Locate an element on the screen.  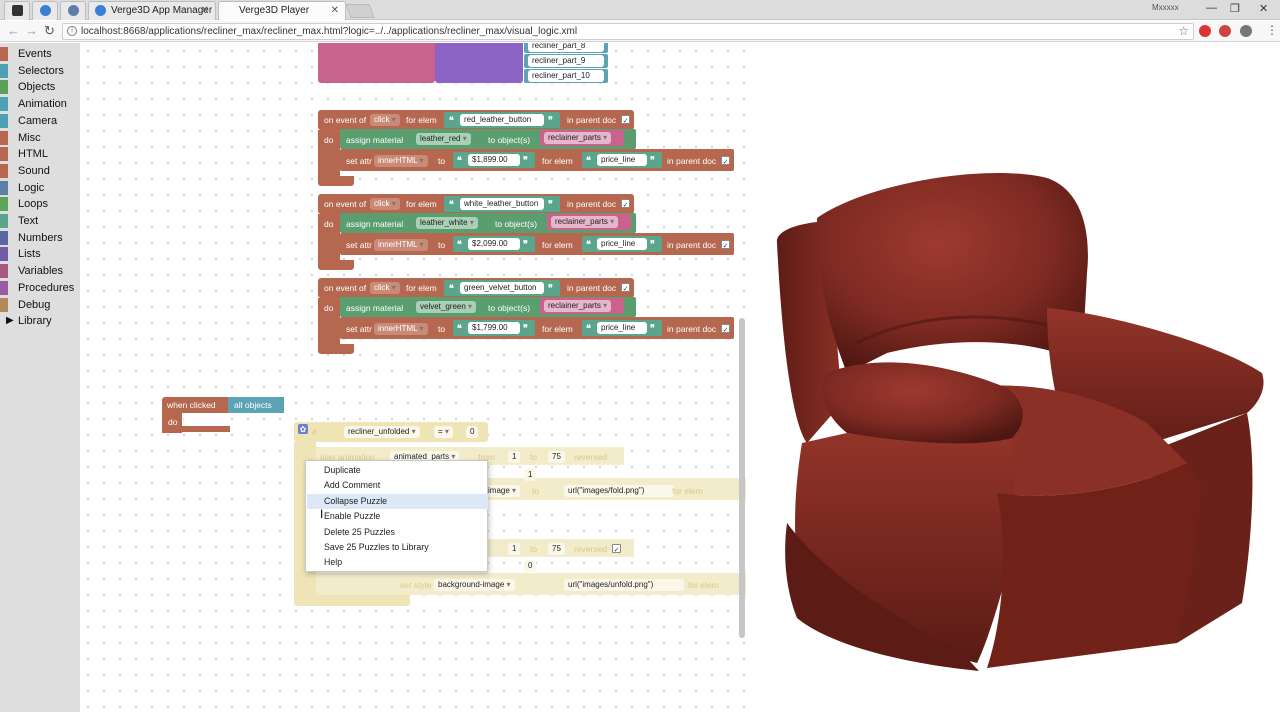
reload-icon: ↻ is located at coordinates (49, 31).